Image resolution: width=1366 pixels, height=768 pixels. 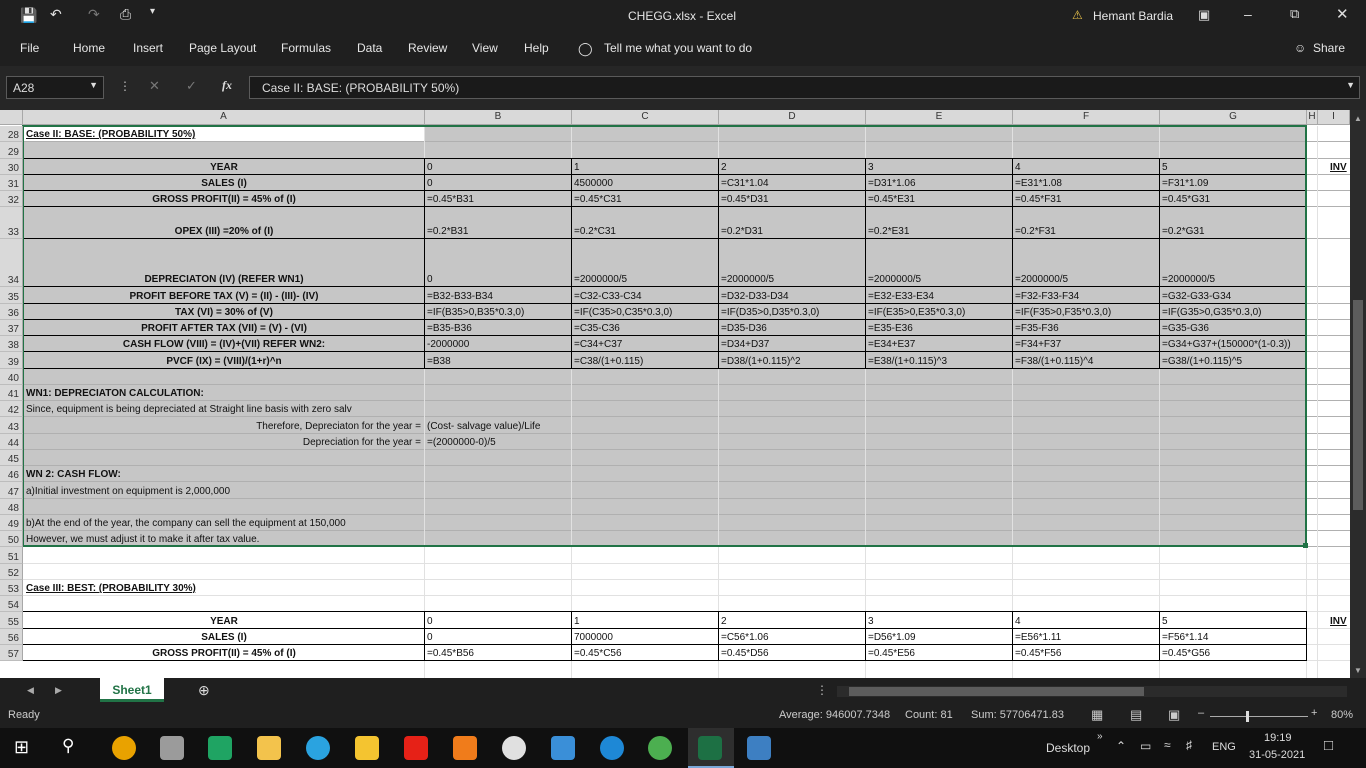 I want to click on quick-access-icon: ⎙, so click(x=125, y=14).